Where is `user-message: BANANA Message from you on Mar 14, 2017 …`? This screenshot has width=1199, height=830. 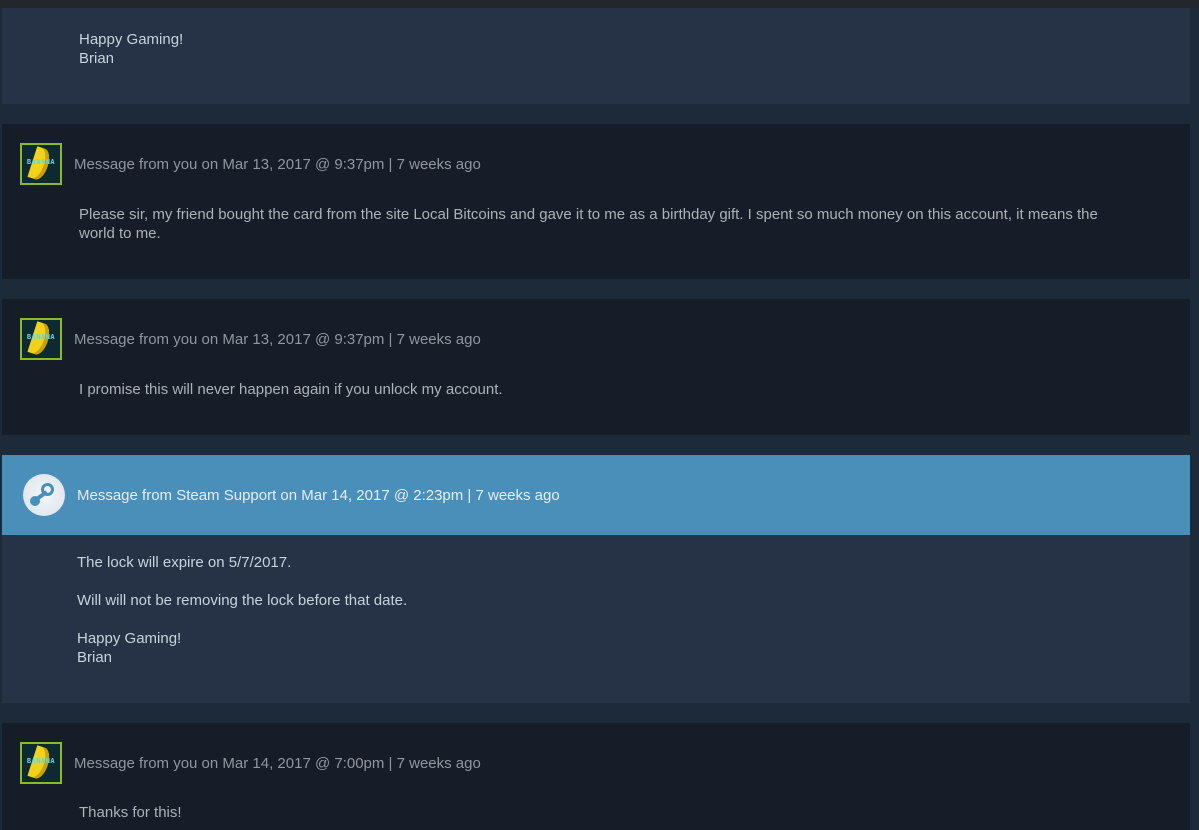
user-message: BANANA Message from you on Mar 14, 2017 … is located at coordinates (596, 776).